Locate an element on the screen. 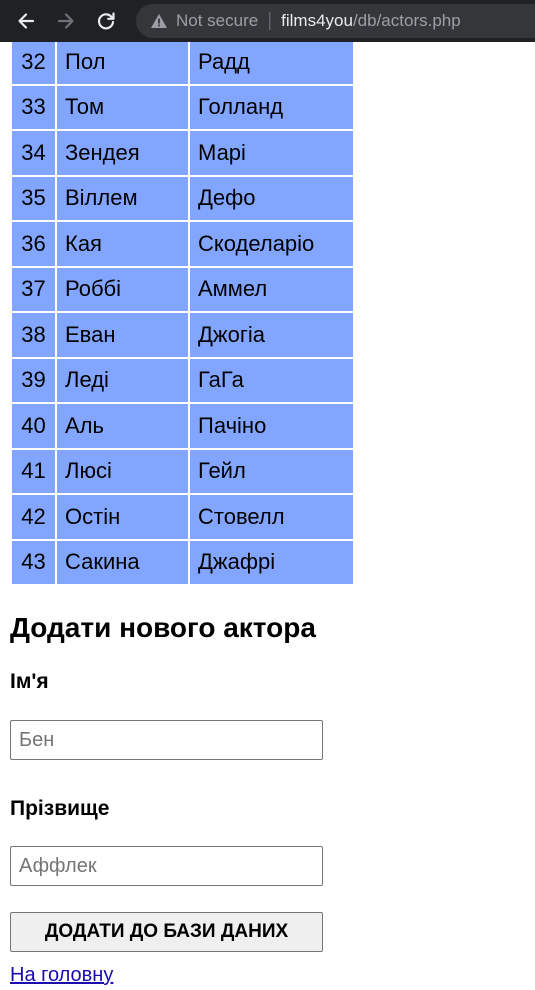 This screenshot has height=990, width=535. last-name-input is located at coordinates (166, 866).